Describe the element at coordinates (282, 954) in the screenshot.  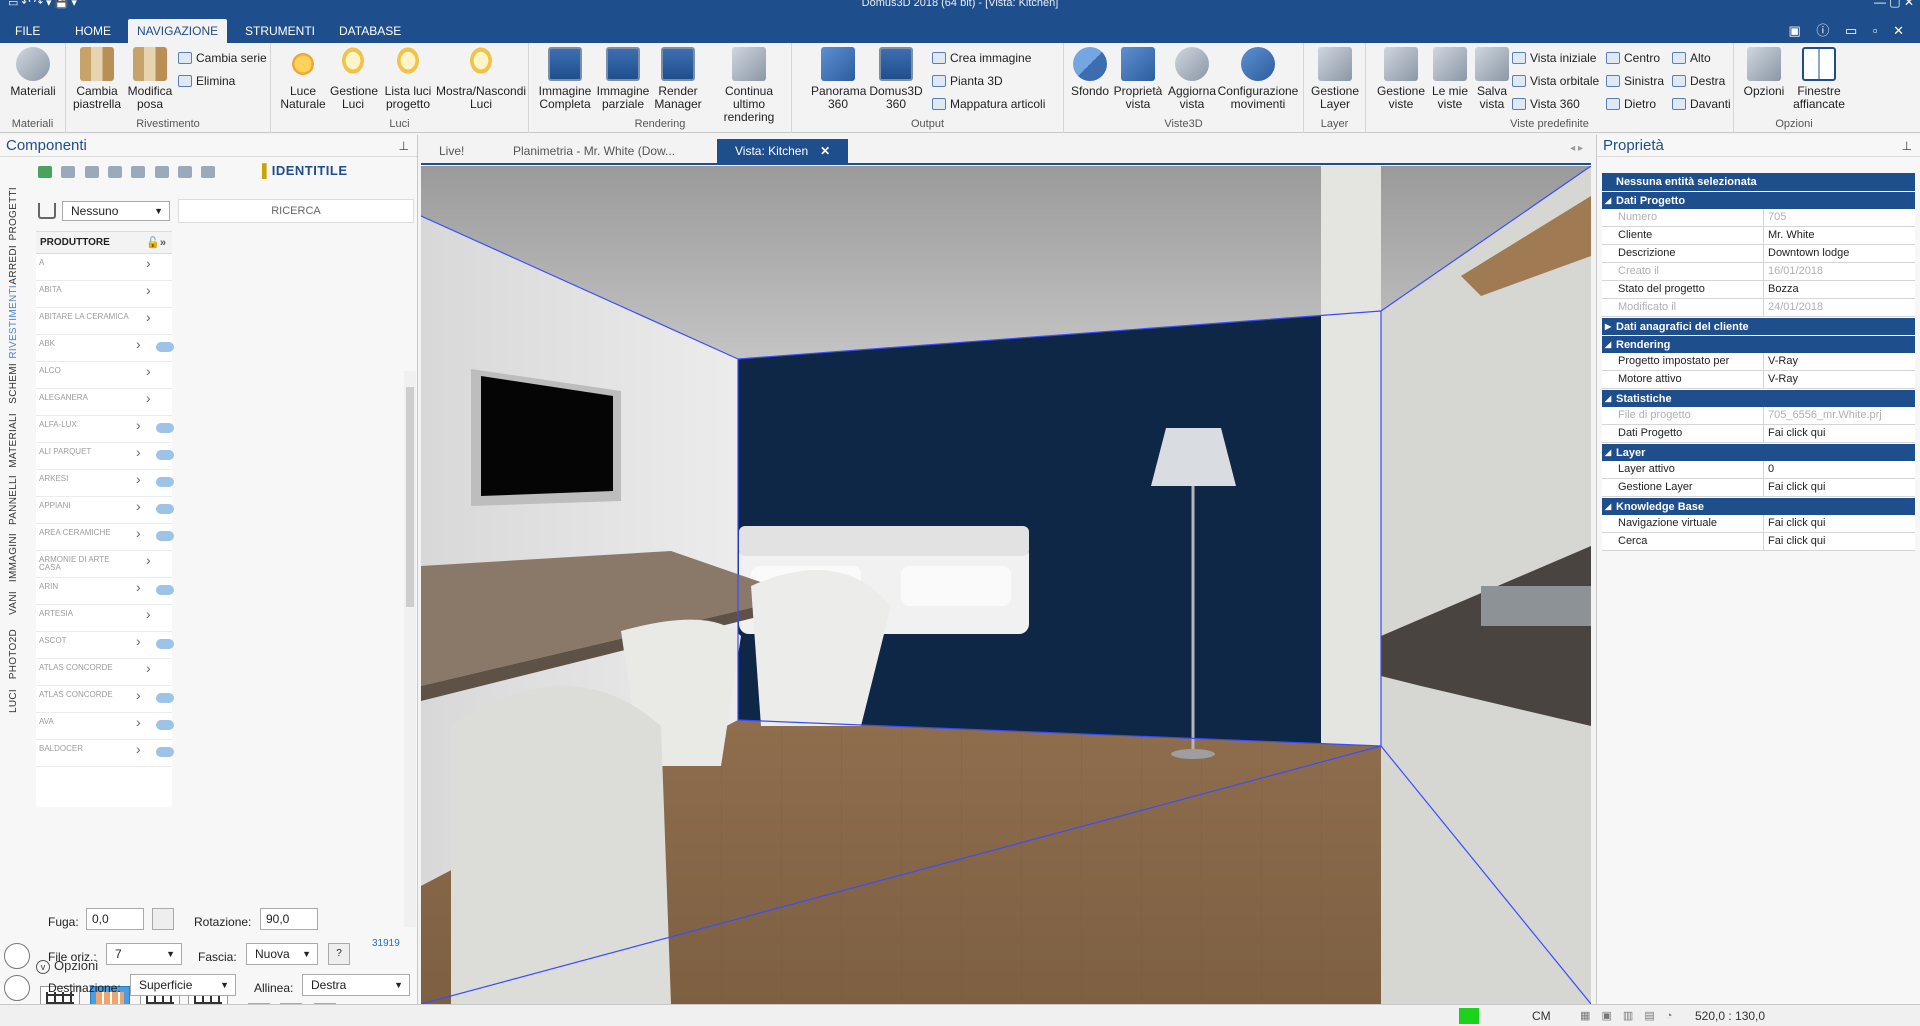
I see `fascia-select: Nuova ▼` at that location.